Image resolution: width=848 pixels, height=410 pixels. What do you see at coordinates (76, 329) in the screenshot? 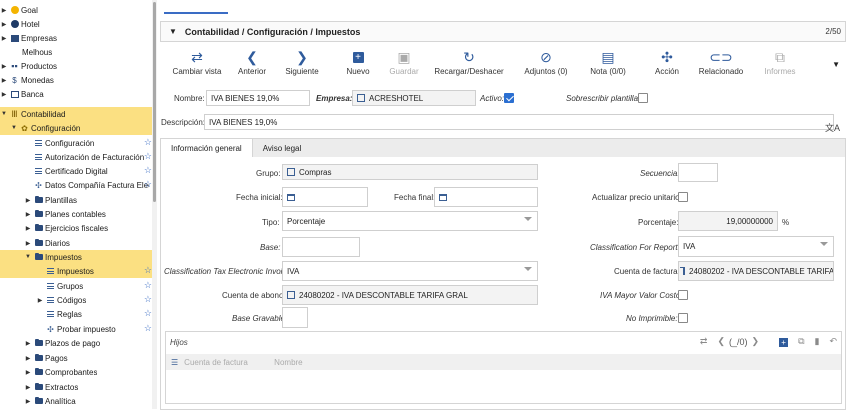
I see `sidebar-item-probar-impuesto: ✣ Probar impuesto ☆` at bounding box center [76, 329].